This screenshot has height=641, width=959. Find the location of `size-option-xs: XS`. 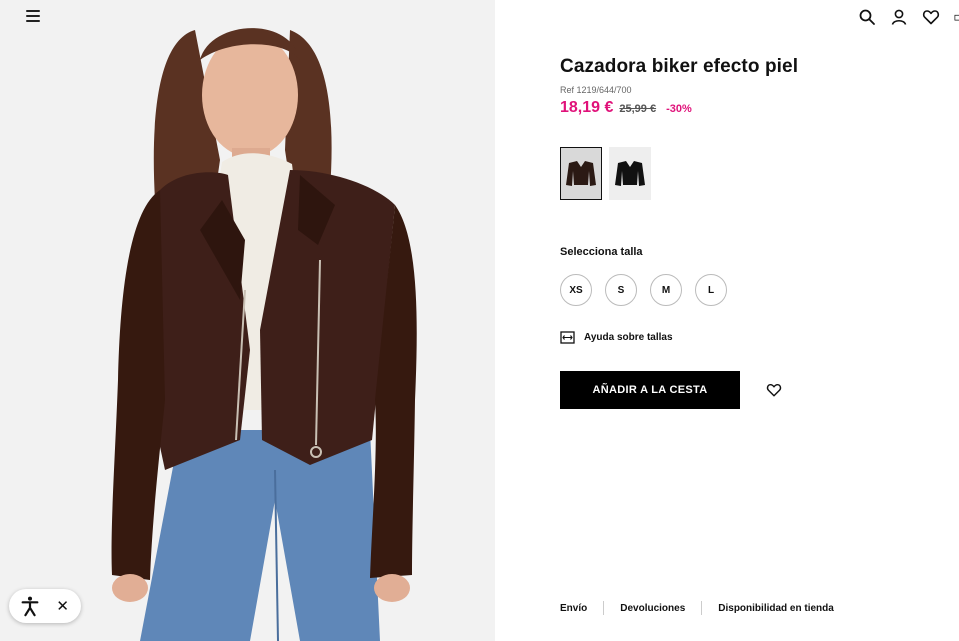

size-option-xs: XS is located at coordinates (576, 290).